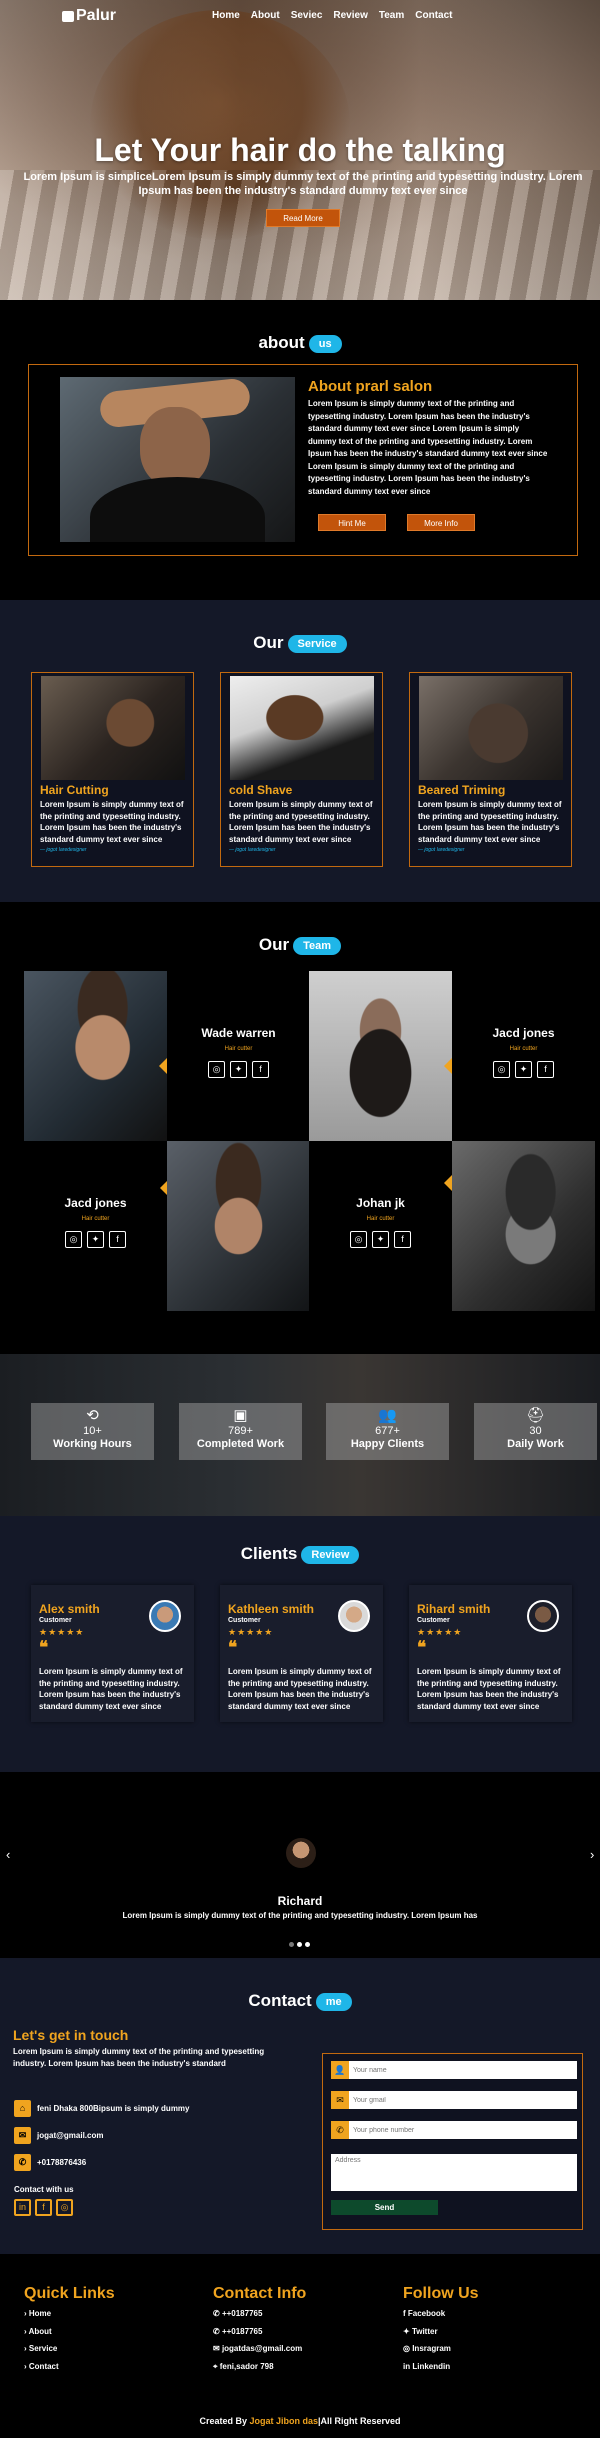 The height and width of the screenshot is (2438, 600). What do you see at coordinates (175, 447) in the screenshot?
I see `client-head` at bounding box center [175, 447].